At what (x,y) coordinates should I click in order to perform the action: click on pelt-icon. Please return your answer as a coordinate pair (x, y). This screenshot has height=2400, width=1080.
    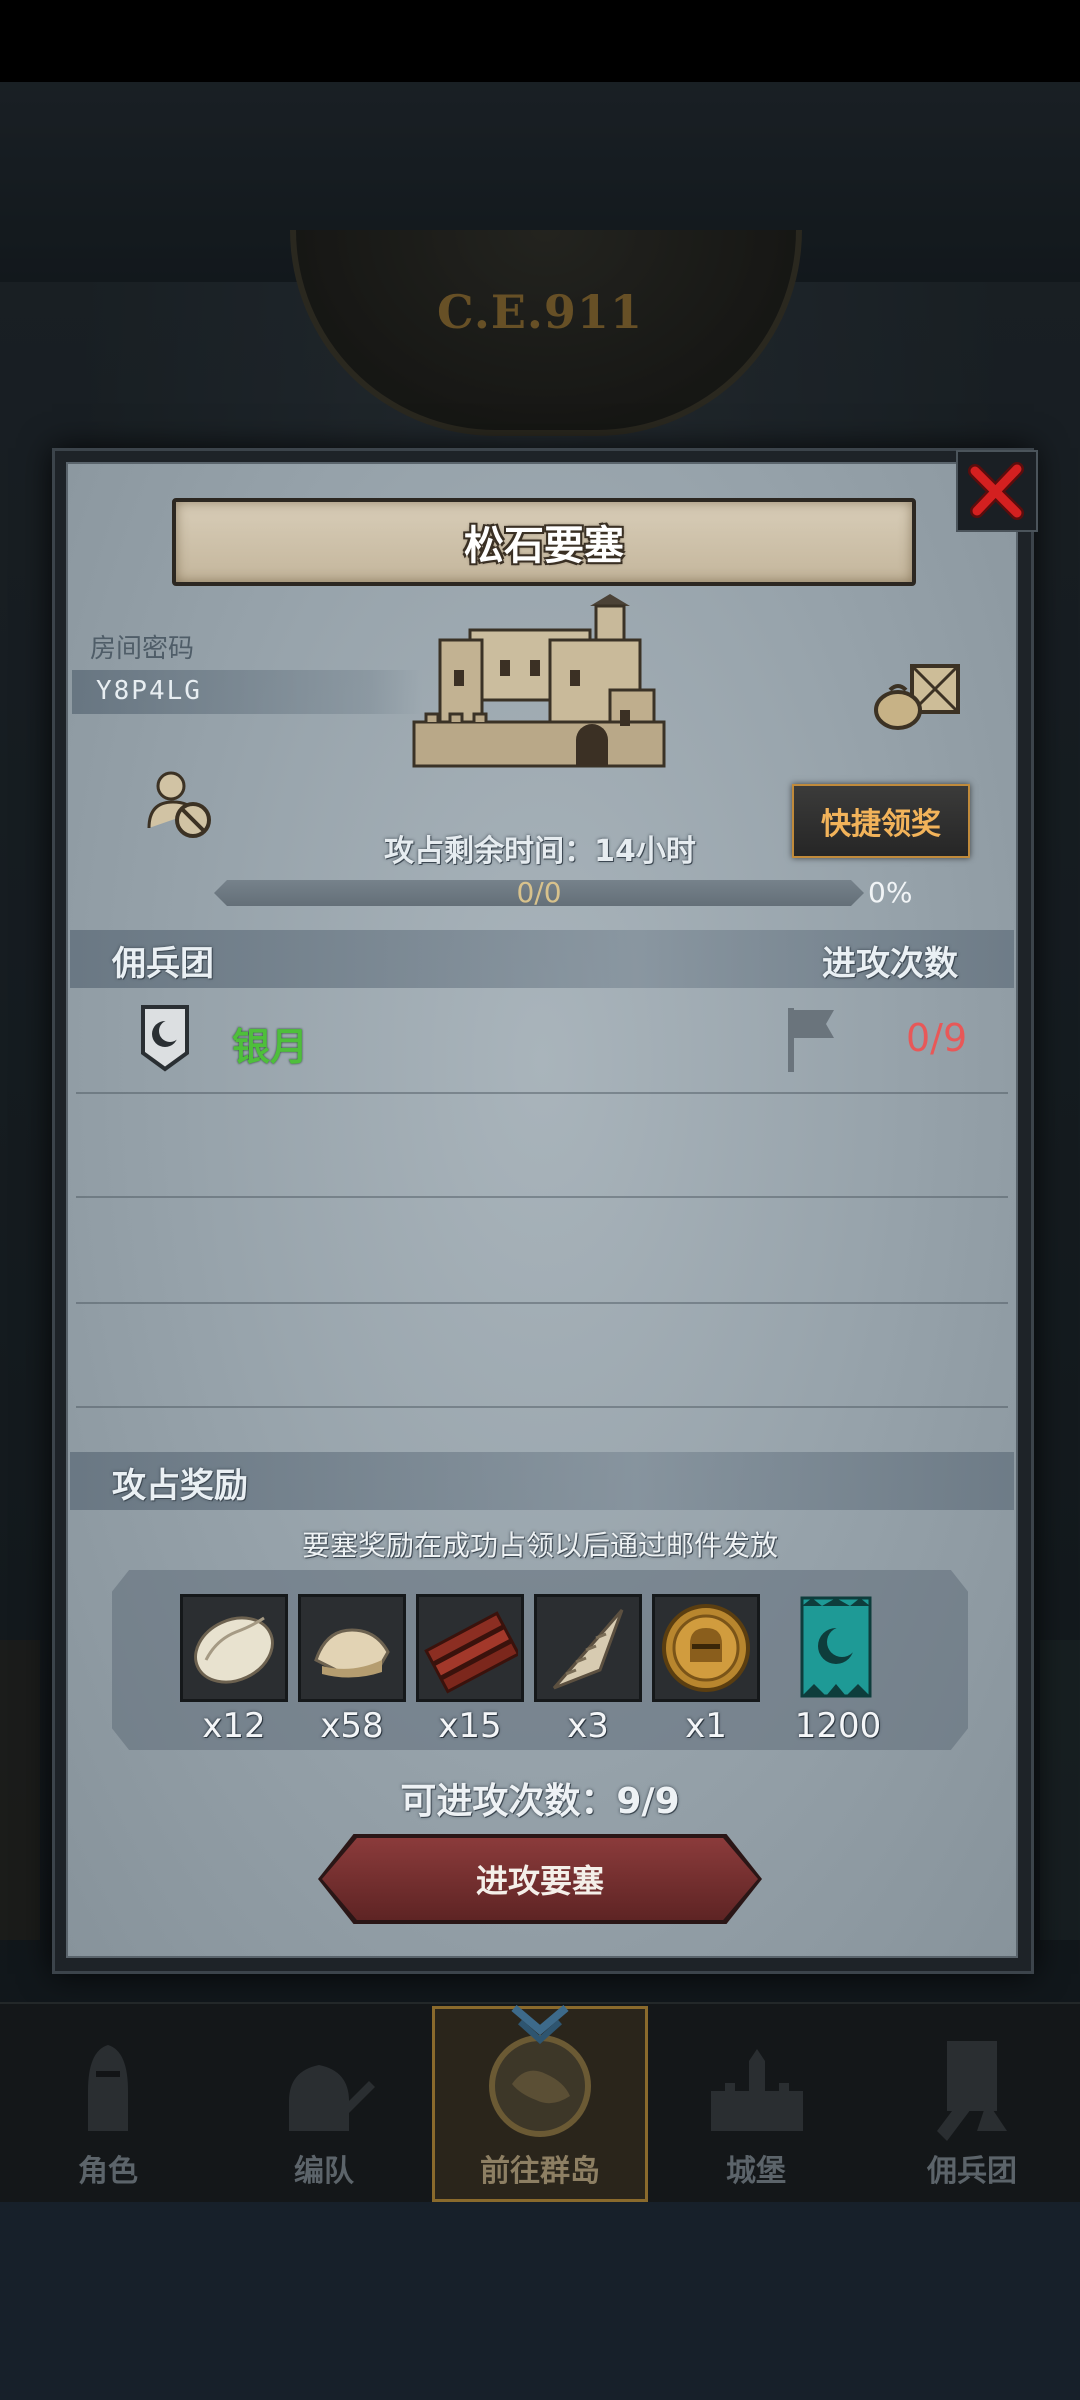
    Looking at the image, I should click on (352, 1653).